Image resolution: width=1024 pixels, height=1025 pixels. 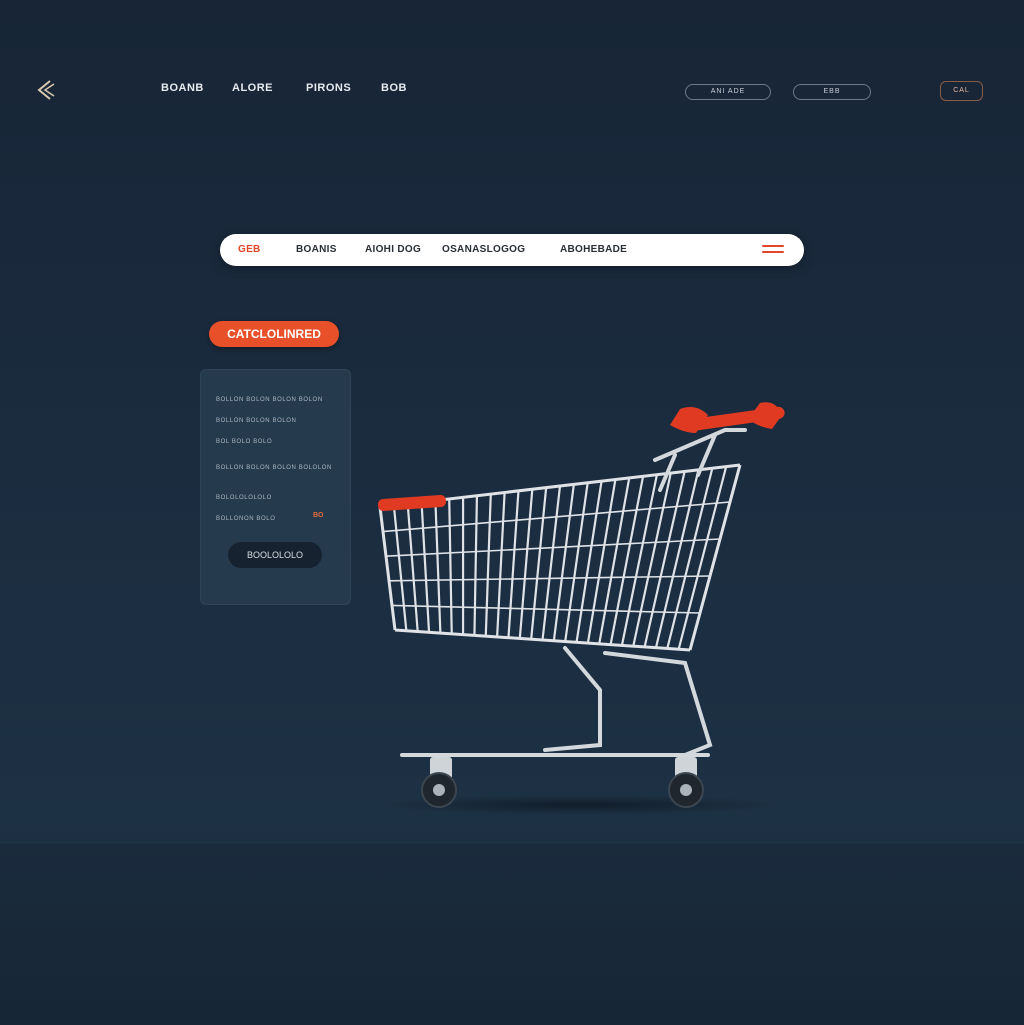 What do you see at coordinates (593, 249) in the screenshot?
I see `category-tab-4: ABOHEBADE` at bounding box center [593, 249].